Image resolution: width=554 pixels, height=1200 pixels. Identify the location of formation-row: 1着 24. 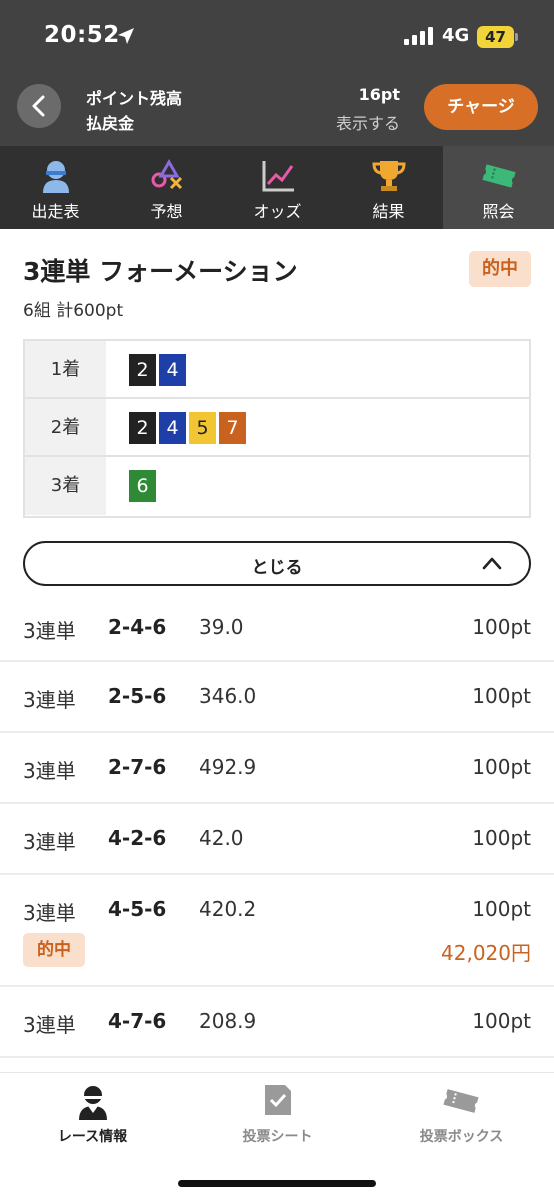
(277, 370).